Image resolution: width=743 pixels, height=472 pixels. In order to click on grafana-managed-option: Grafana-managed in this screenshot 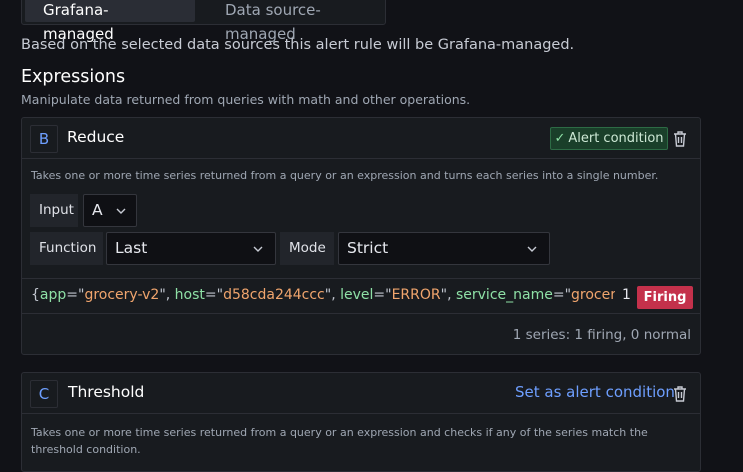, I will do `click(110, 21)`.